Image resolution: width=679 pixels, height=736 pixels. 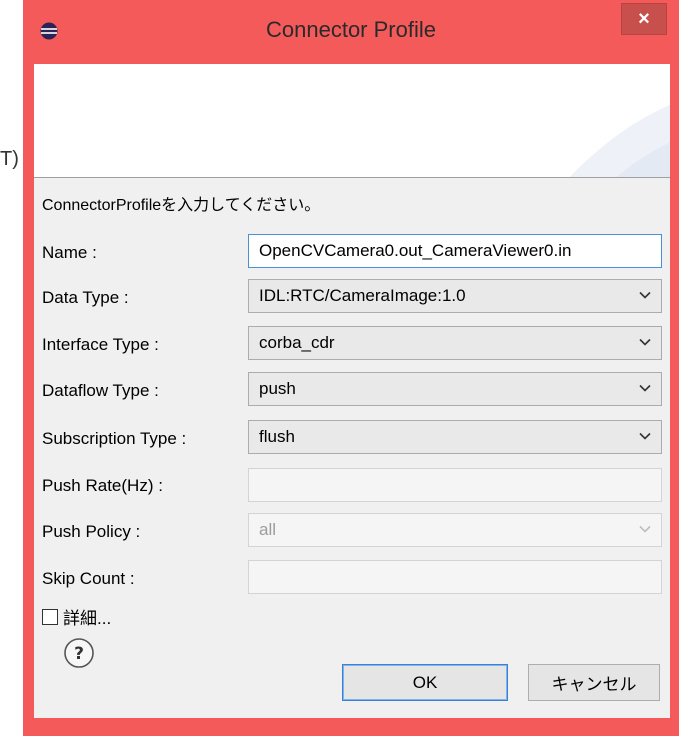 I want to click on background-text: T), so click(x=9, y=159).